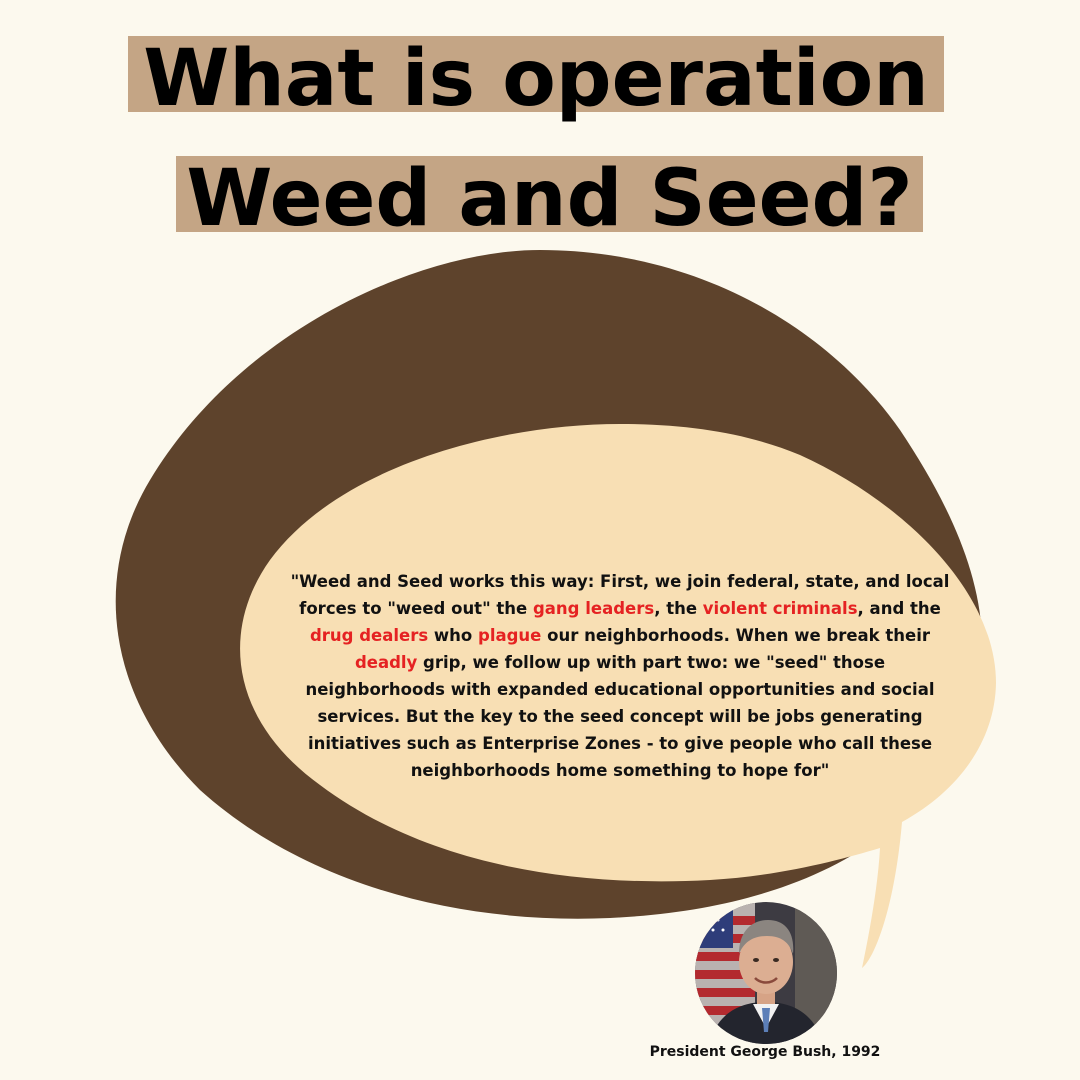 This screenshot has width=1080, height=1080. I want to click on portrait-photo, so click(766, 973).